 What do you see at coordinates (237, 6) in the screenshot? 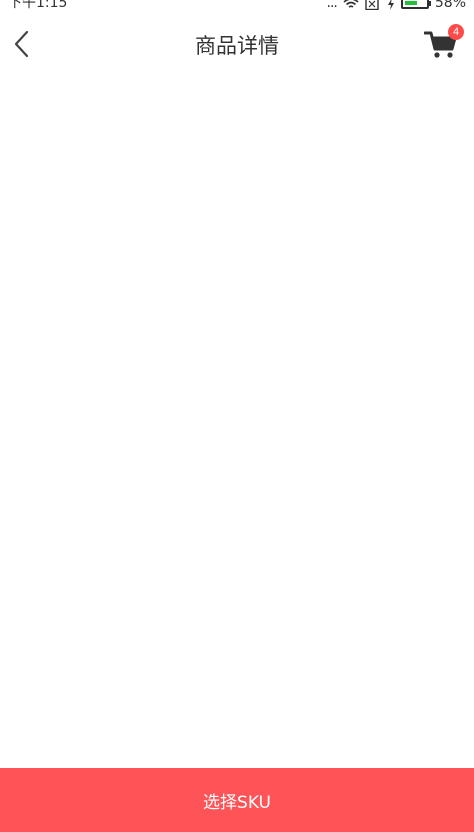
I see `status-bar: 下午1:15 ... 58%` at bounding box center [237, 6].